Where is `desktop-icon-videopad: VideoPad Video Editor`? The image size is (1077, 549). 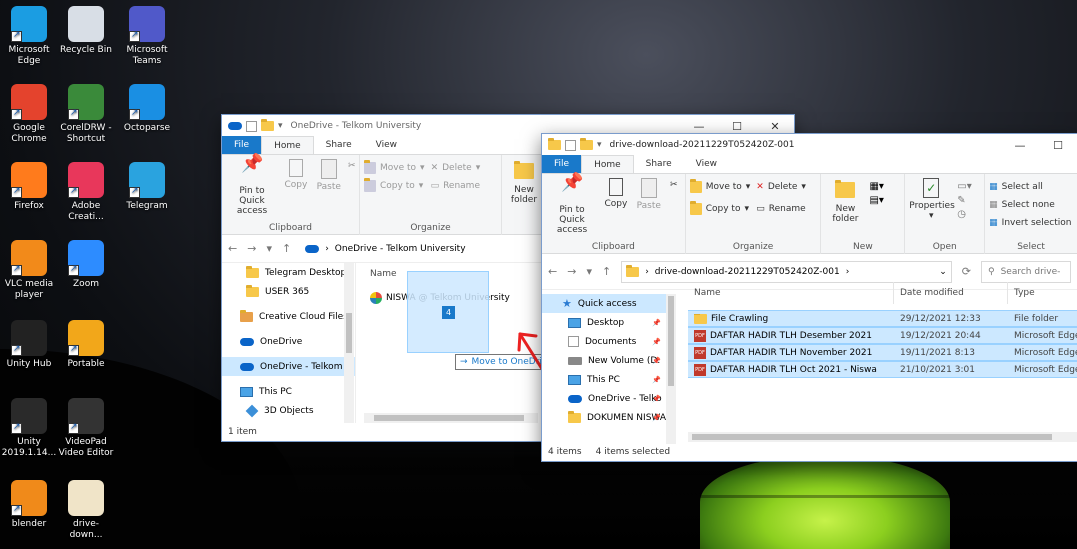 desktop-icon-videopad: VideoPad Video Editor is located at coordinates (86, 428).